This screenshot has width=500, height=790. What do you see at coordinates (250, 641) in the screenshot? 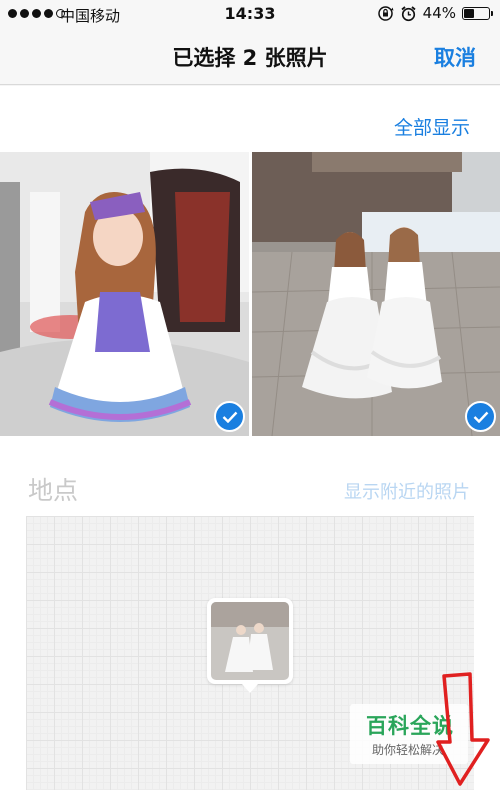
I see `pin-thumbnail` at bounding box center [250, 641].